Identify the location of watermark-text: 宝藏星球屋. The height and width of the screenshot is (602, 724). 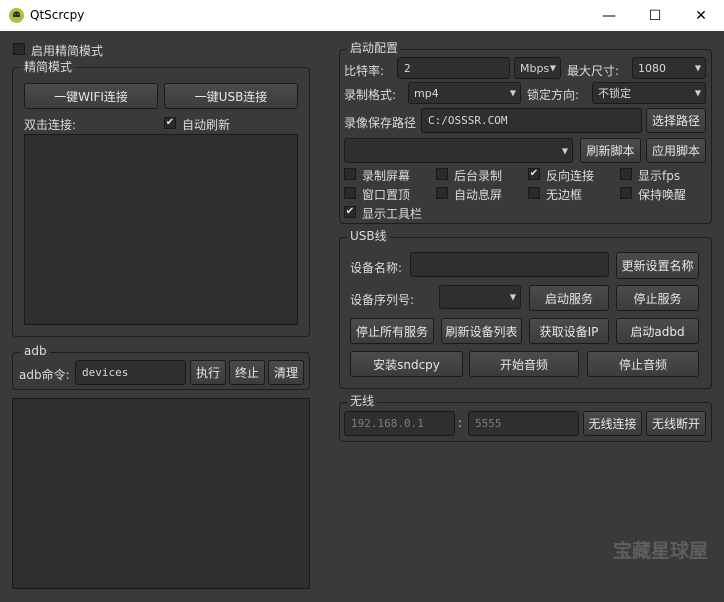
(661, 551).